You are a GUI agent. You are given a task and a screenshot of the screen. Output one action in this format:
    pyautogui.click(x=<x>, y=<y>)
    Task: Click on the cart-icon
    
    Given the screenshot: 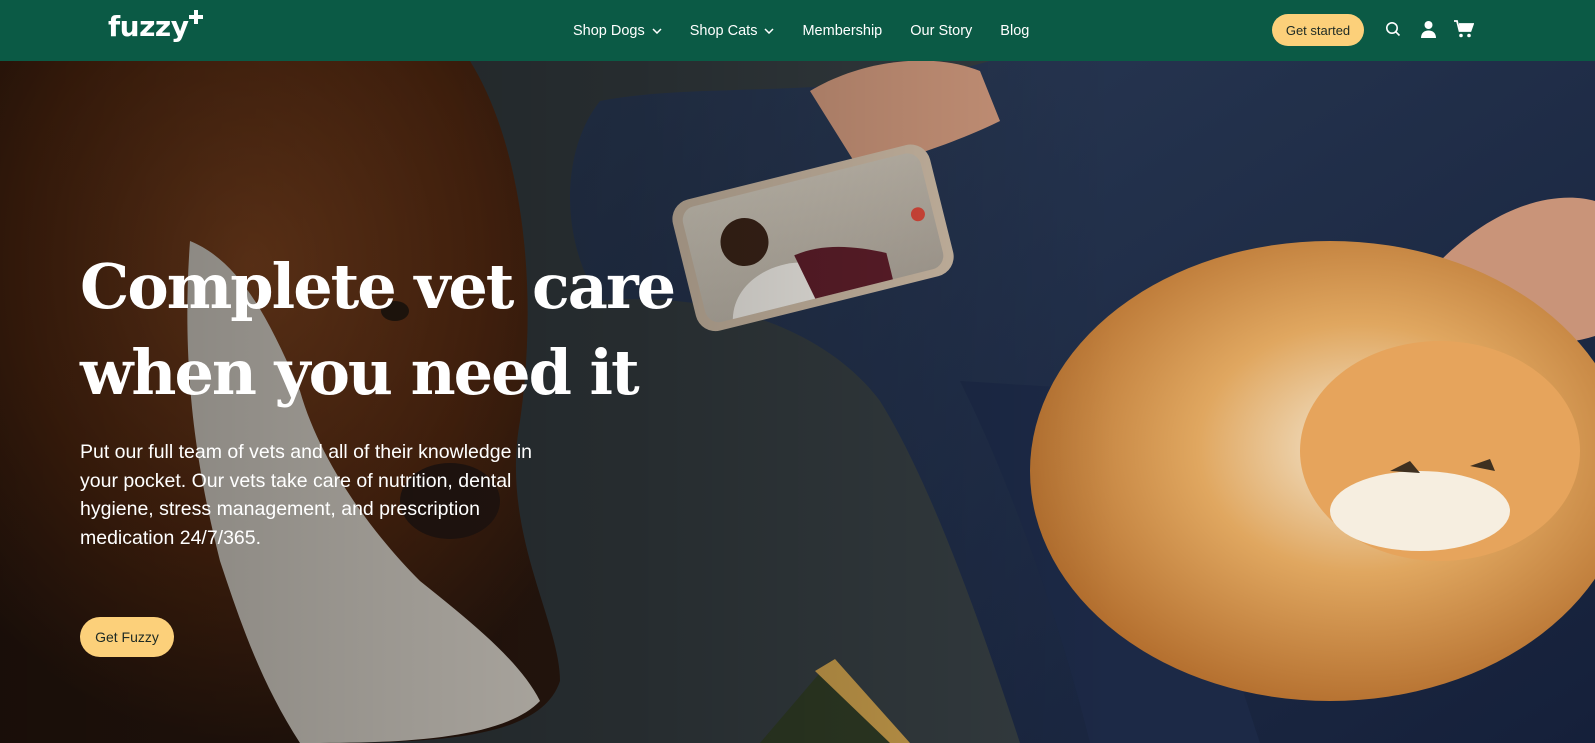 What is the action you would take?
    pyautogui.click(x=1464, y=29)
    